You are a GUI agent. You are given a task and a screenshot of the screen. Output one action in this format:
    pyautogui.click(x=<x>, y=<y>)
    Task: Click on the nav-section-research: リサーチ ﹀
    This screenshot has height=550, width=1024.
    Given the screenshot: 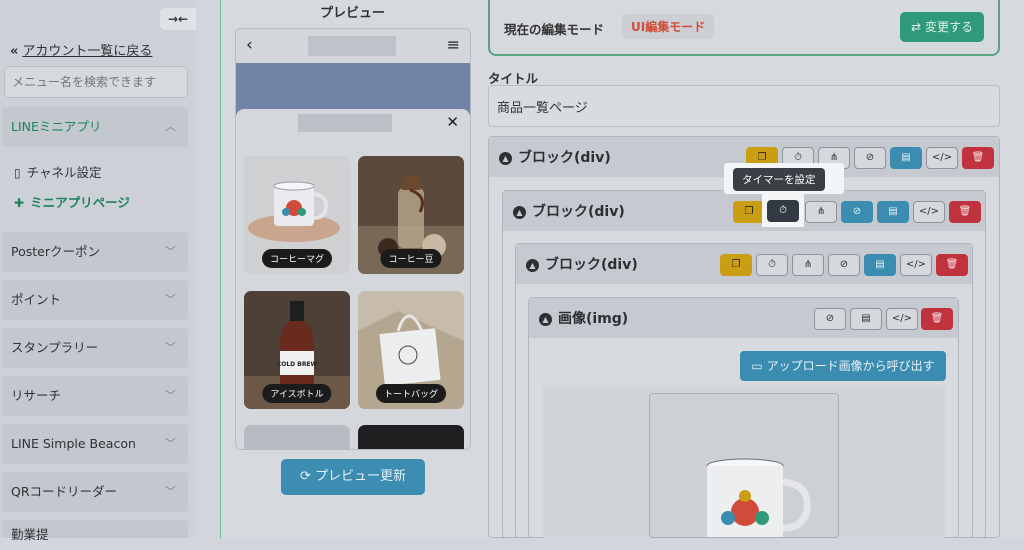 What is the action you would take?
    pyautogui.click(x=95, y=396)
    